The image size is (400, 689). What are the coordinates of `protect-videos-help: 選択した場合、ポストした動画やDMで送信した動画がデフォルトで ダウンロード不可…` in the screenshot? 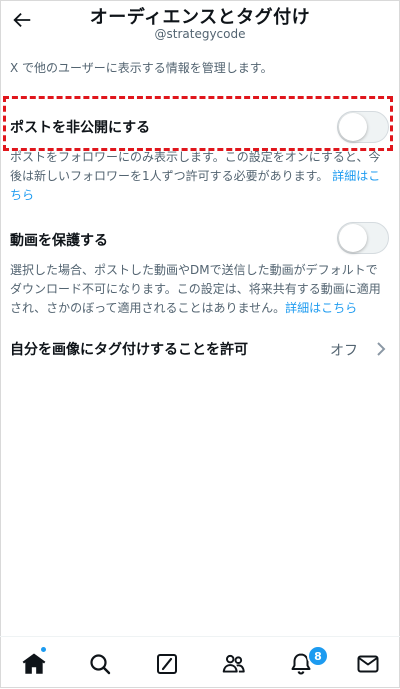 It's located at (200, 289).